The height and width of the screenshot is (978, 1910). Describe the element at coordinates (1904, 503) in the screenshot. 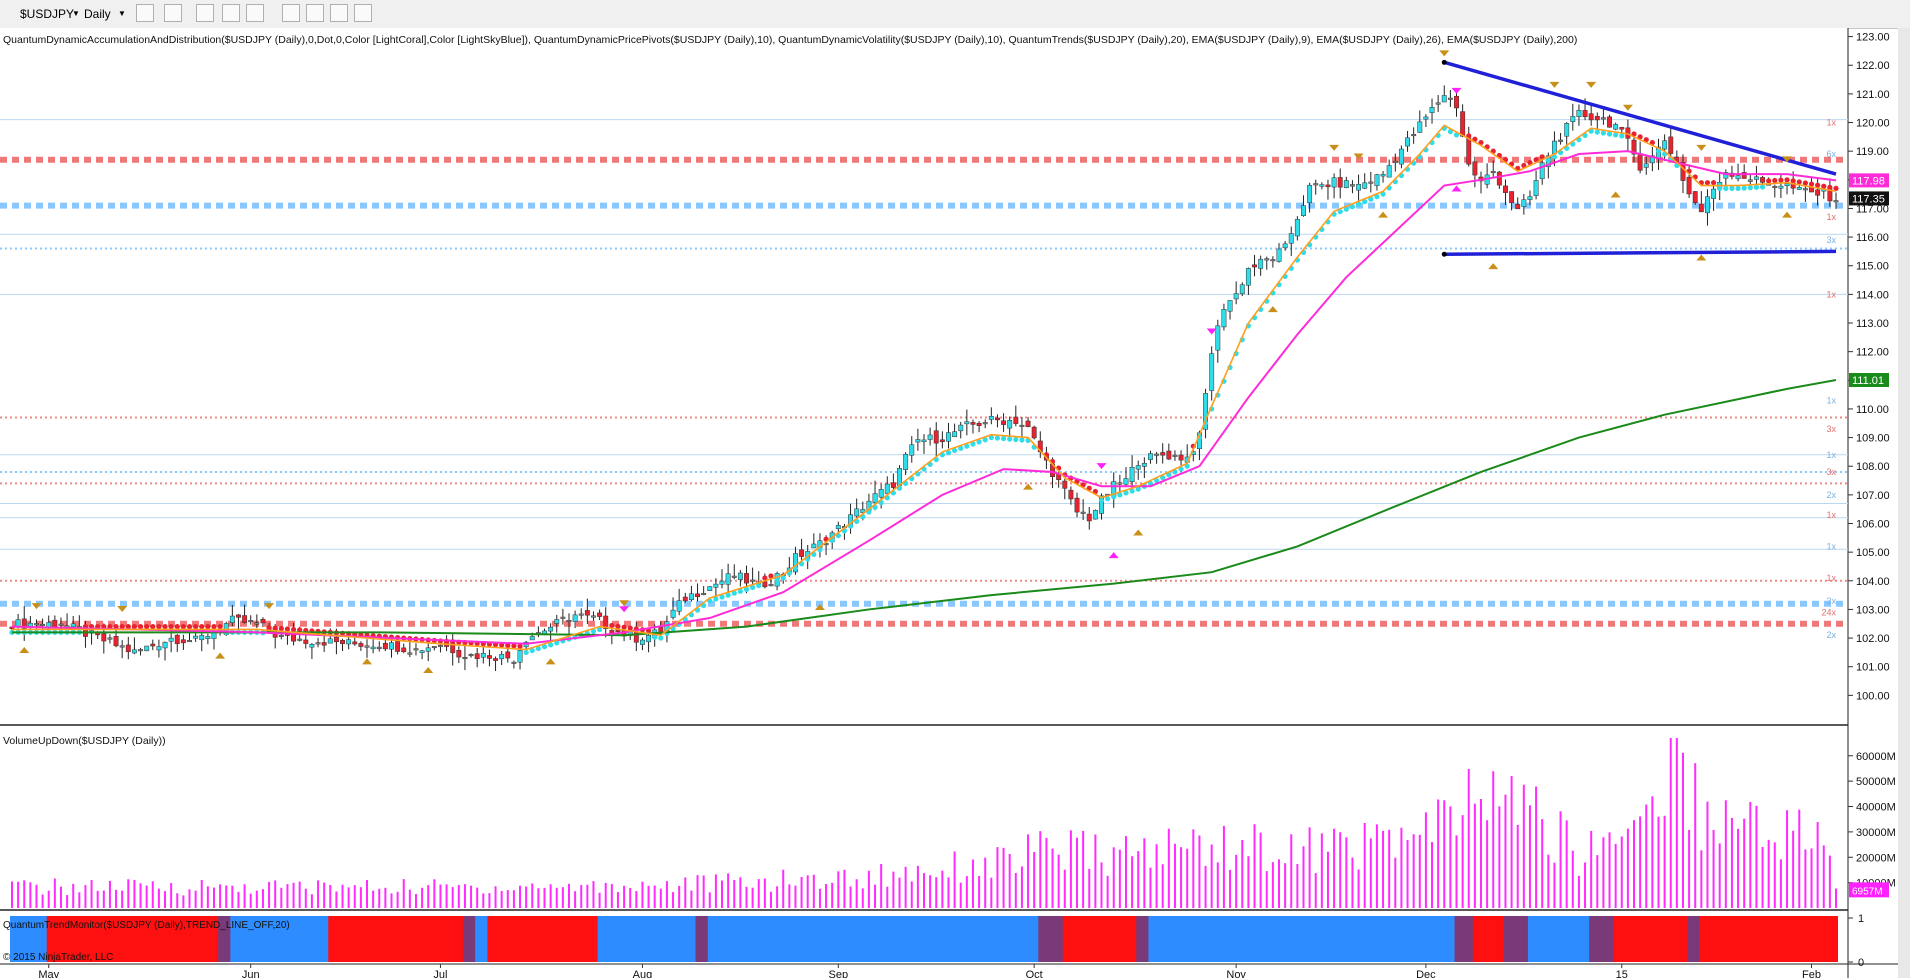

I see `scrollbar` at that location.